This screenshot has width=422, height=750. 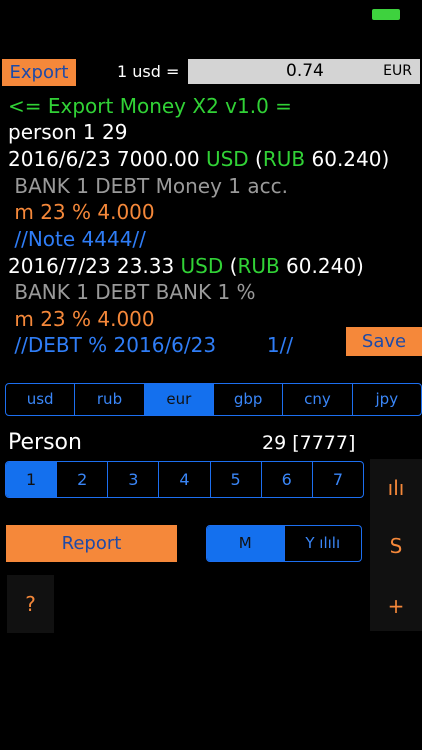 I want to click on log-header: <= Export Money X2 v1.0 =, so click(x=150, y=106).